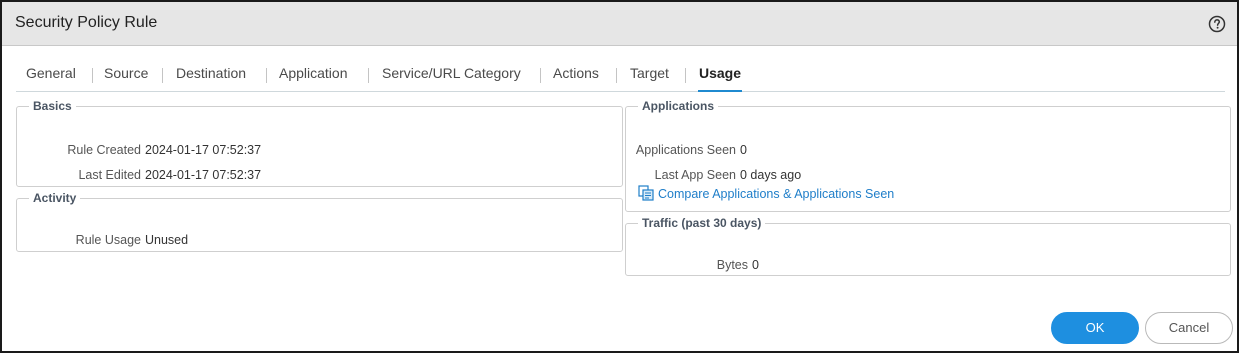 This screenshot has height=353, width=1239. I want to click on last-app-seen-row: Last App Seen 0 days ago, so click(714, 175).